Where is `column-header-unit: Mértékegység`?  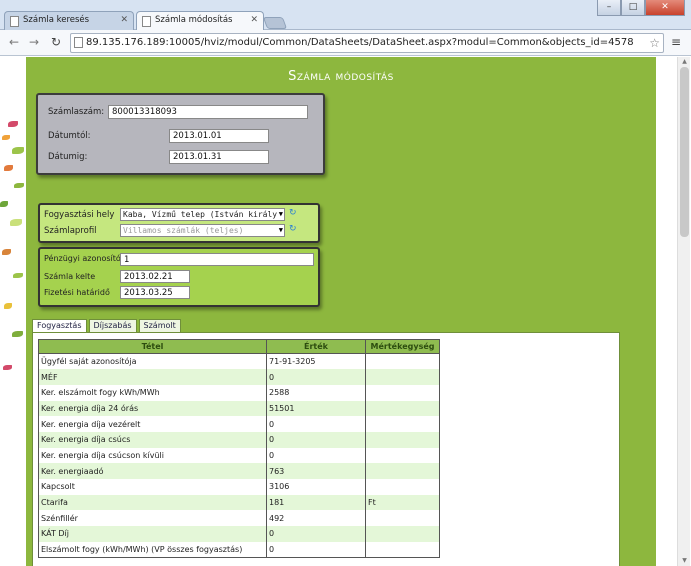 column-header-unit: Mértékegység is located at coordinates (402, 346).